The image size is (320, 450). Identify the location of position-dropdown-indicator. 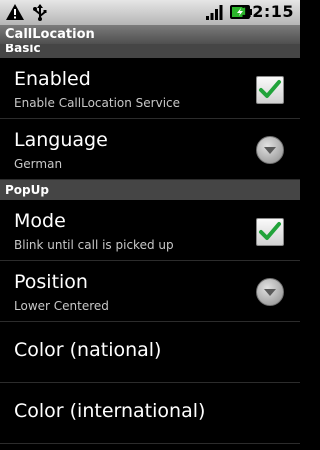
(270, 292).